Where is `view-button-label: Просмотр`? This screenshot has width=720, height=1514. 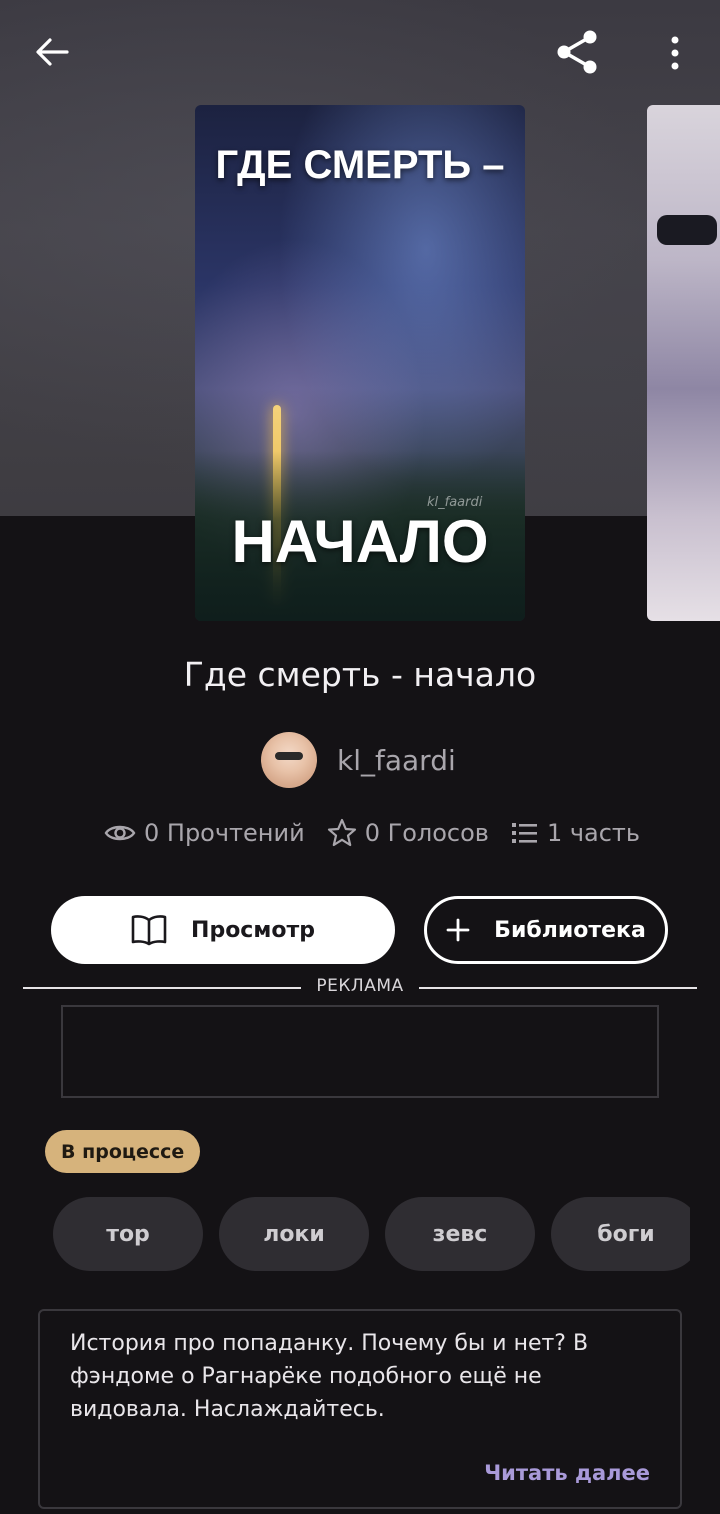
view-button-label: Просмотр is located at coordinates (253, 930).